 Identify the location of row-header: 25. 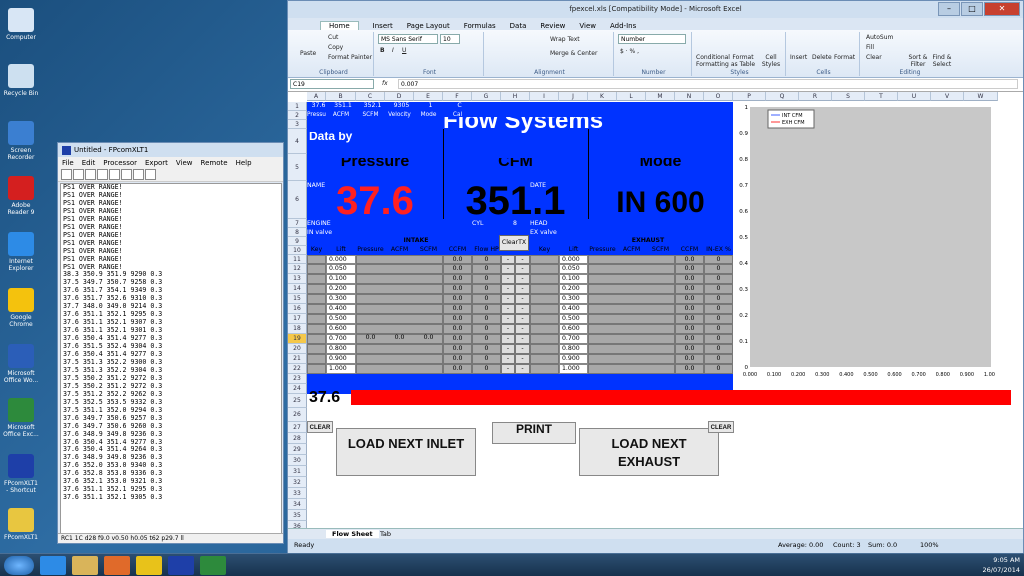
(297, 401).